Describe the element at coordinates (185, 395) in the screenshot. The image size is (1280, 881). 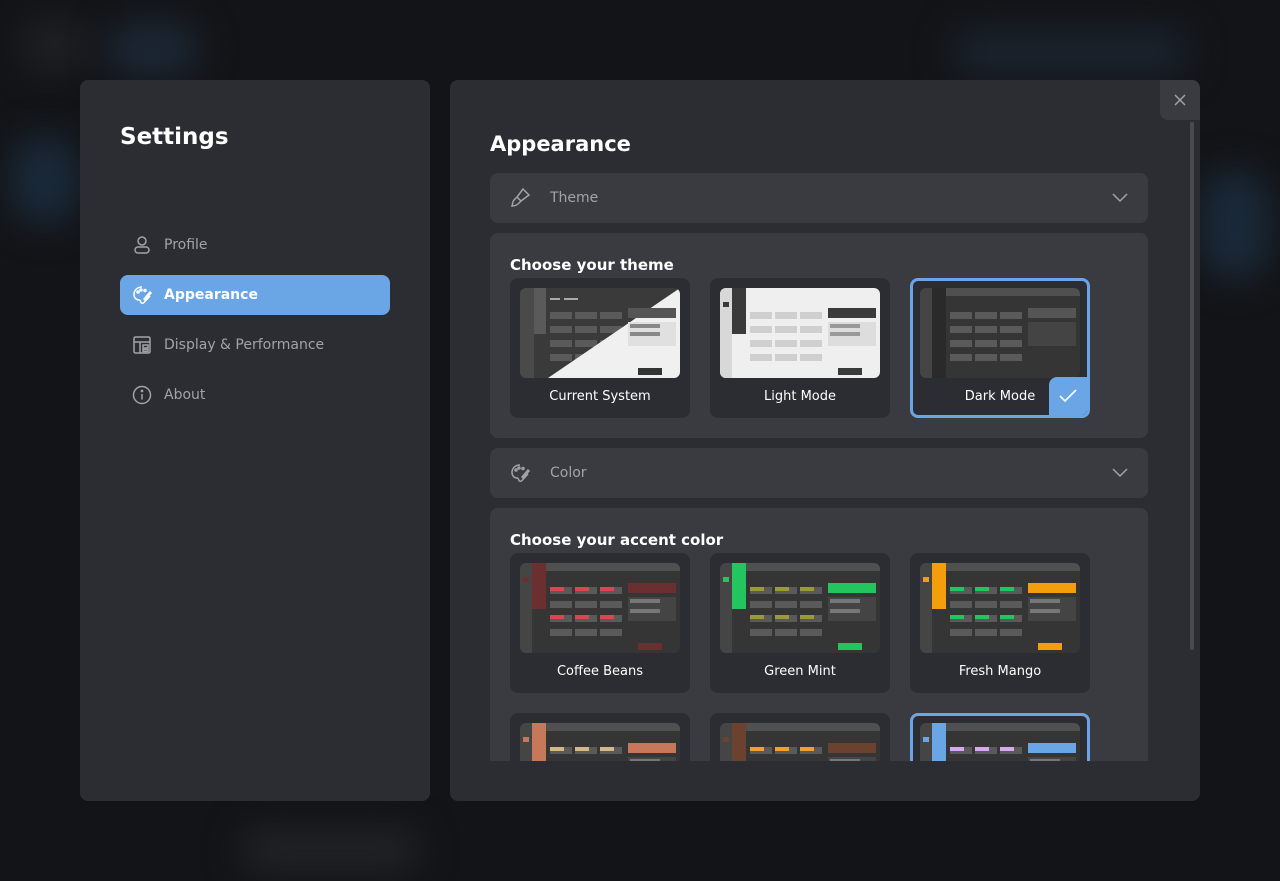
I see `sidebar-item-label: About` at that location.